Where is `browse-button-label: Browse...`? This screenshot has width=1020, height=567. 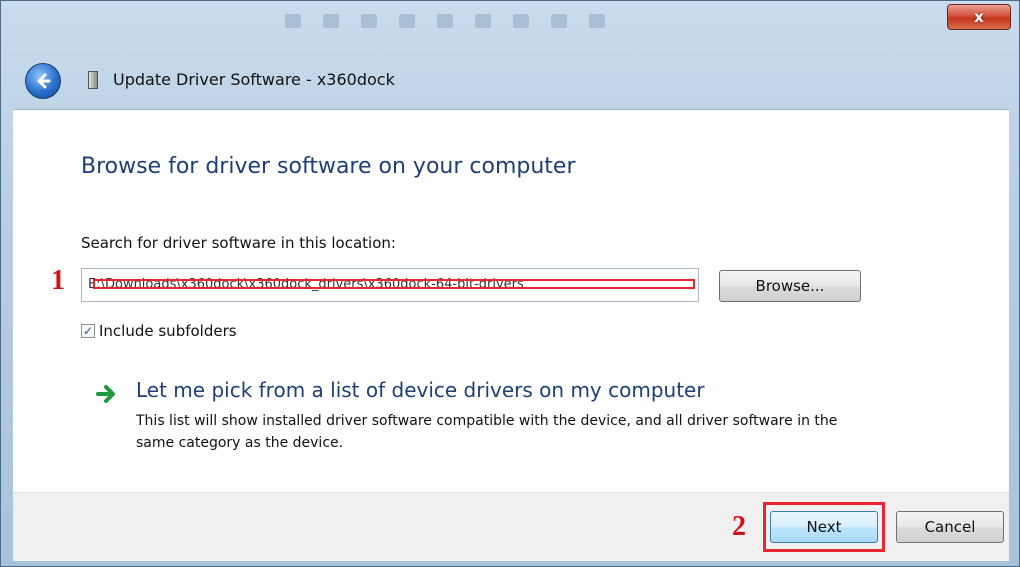
browse-button-label: Browse... is located at coordinates (790, 286).